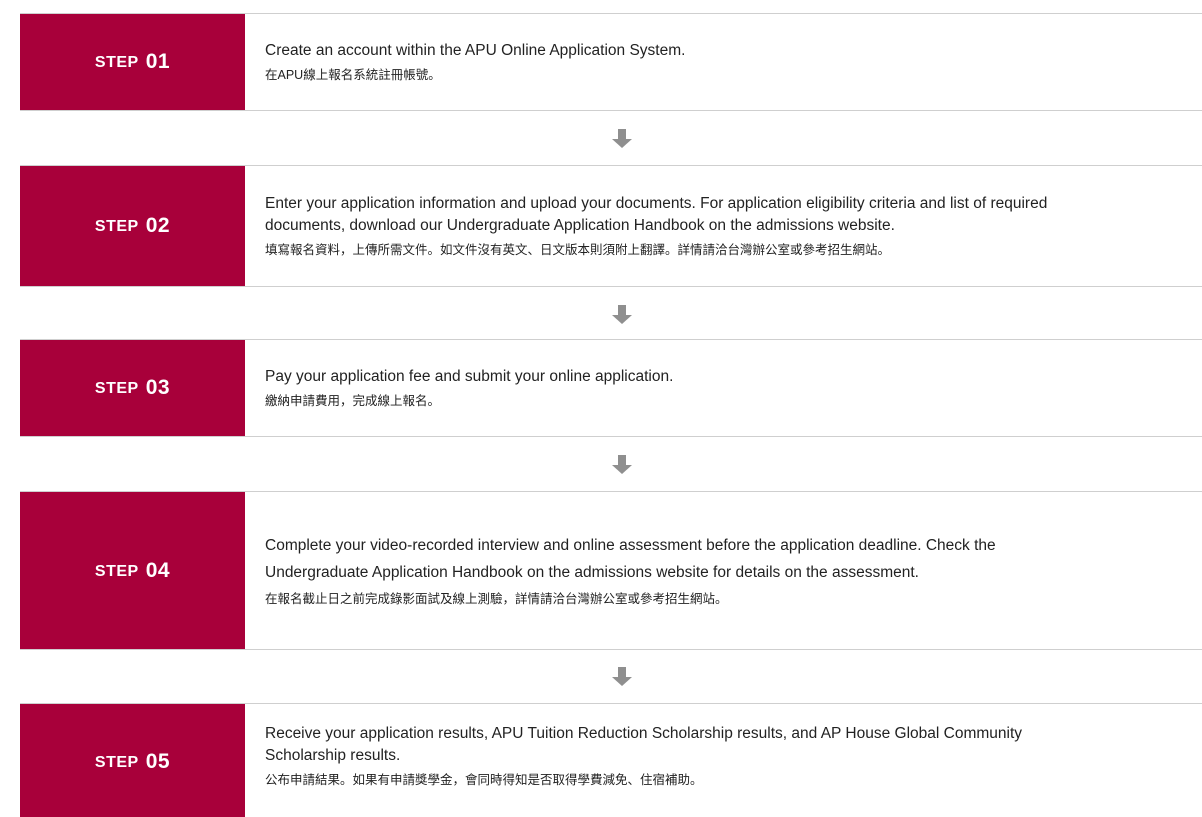 The image size is (1202, 817). Describe the element at coordinates (496, 599) in the screenshot. I see `step-04-chinese-text: 在報名截止日之前完成錄影面試及線上測驗，詳情請洽台灣辦公室或參考招生網站。` at that location.